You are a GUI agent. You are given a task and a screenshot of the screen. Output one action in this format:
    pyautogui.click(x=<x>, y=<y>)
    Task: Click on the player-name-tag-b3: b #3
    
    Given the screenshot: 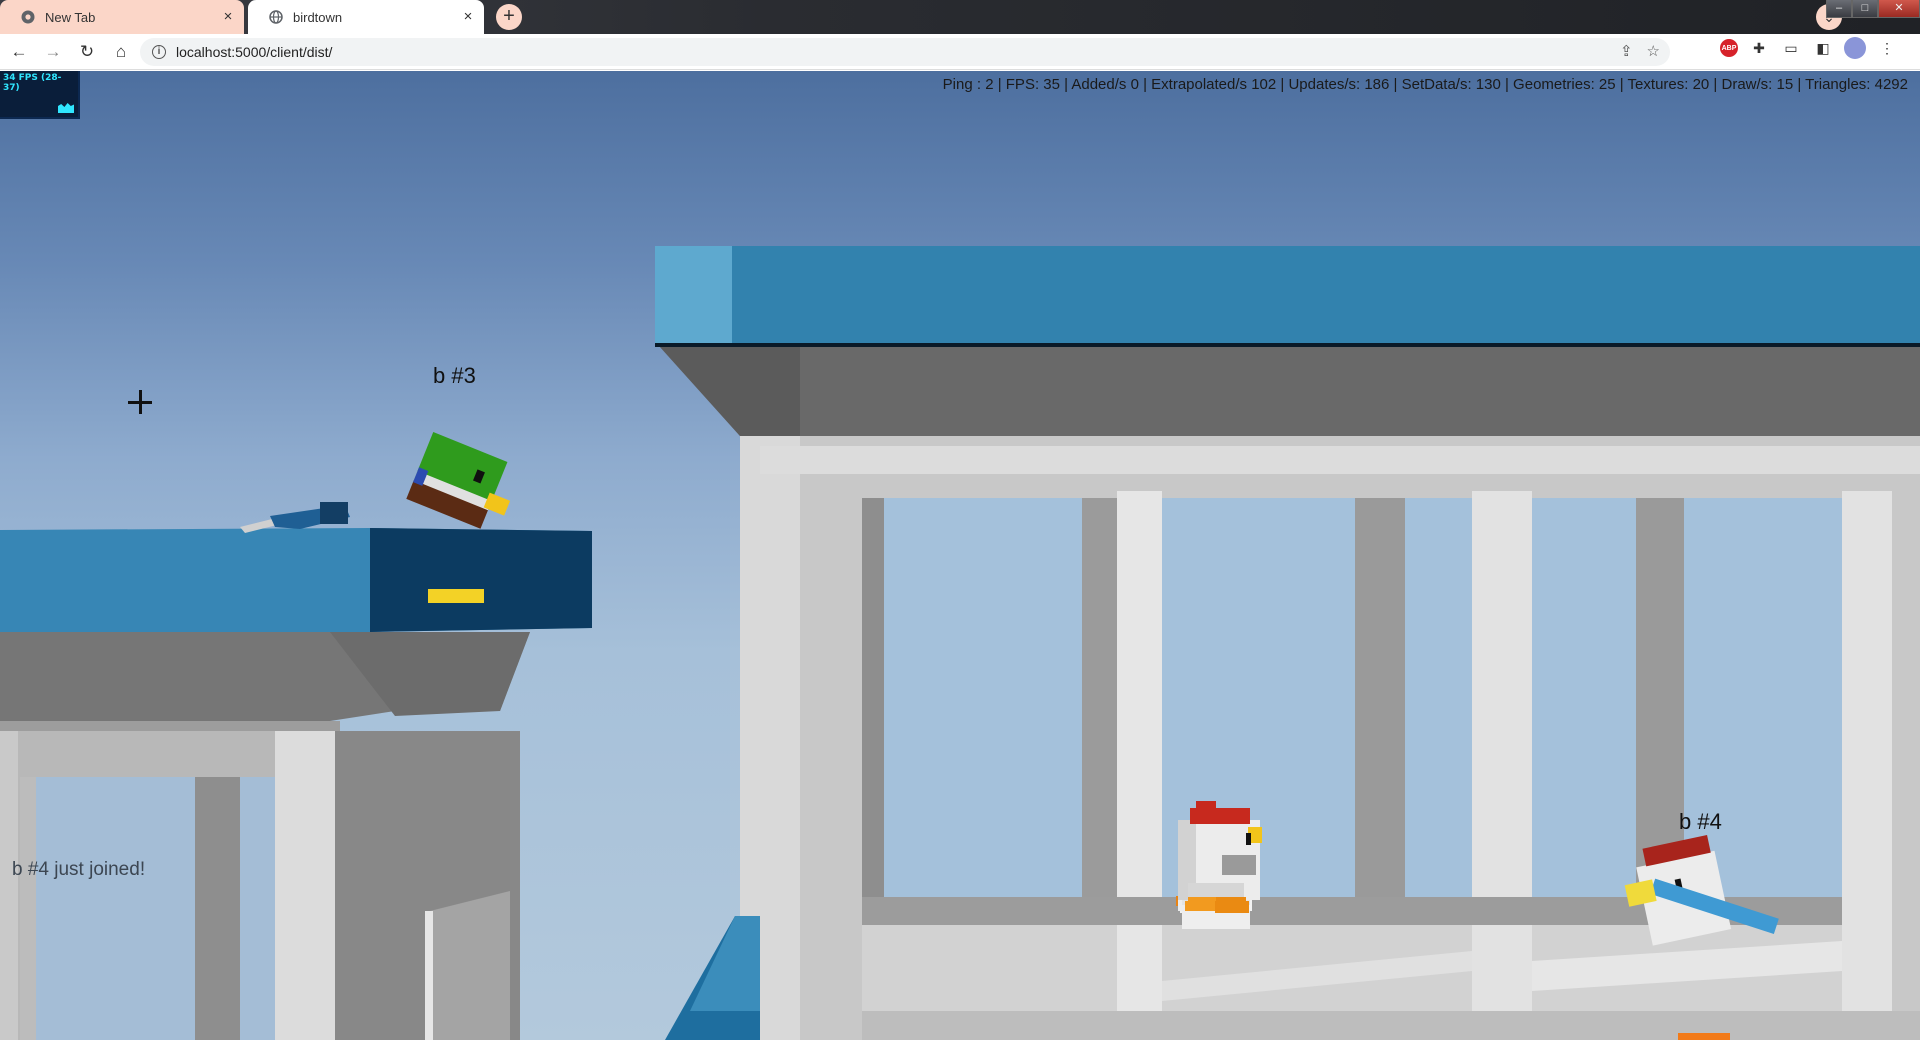 What is the action you would take?
    pyautogui.click(x=454, y=375)
    